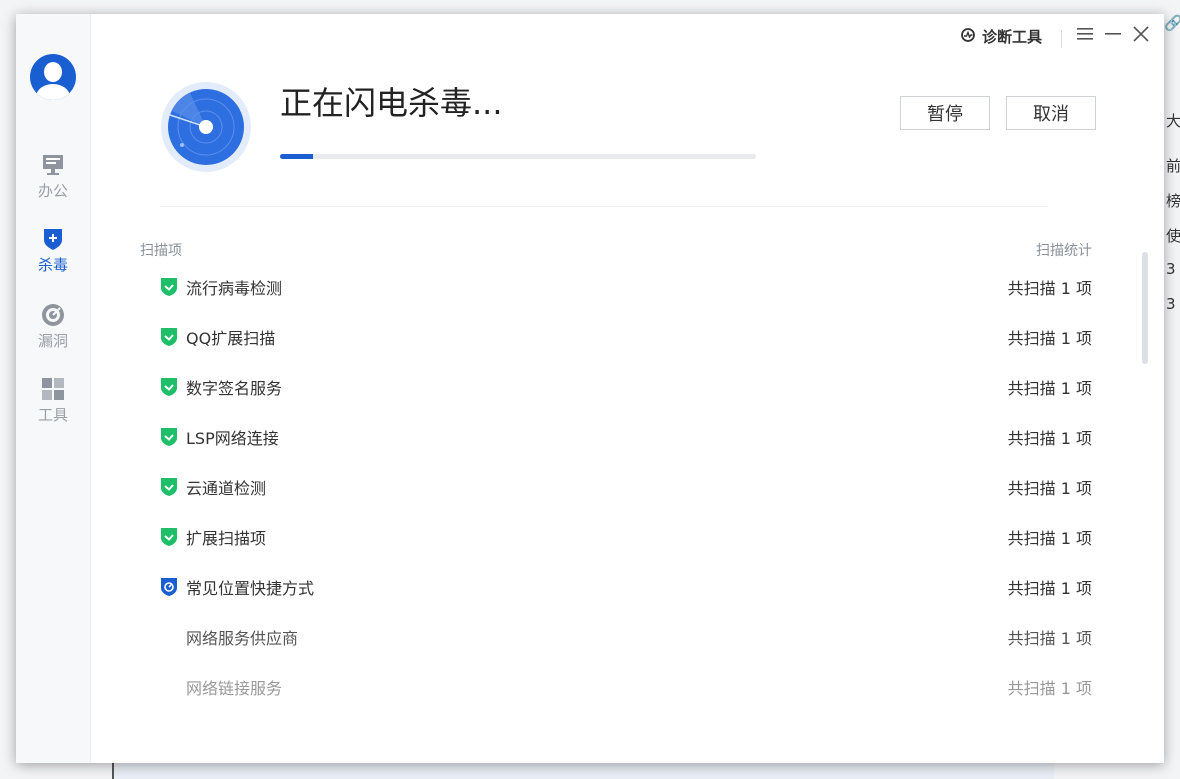 The height and width of the screenshot is (779, 1180). Describe the element at coordinates (53, 77) in the screenshot. I see `avatar` at that location.